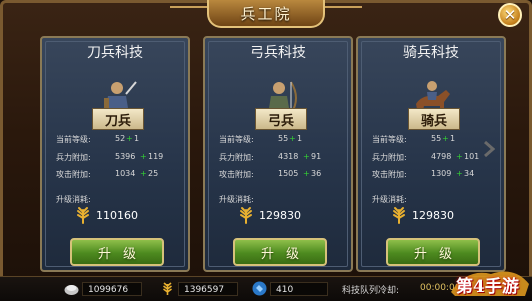 Image resolution: width=532 pixels, height=301 pixels. Describe the element at coordinates (489, 149) in the screenshot. I see `chevron-right-icon` at that location.